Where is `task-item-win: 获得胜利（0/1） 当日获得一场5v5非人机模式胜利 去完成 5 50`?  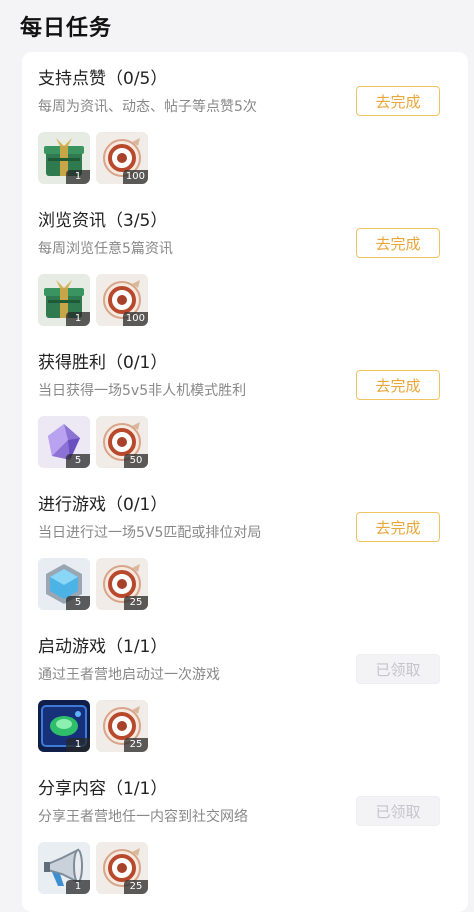
task-item-win: 获得胜利（0/1） 当日获得一场5v5非人机模式胜利 去完成 5 50 is located at coordinates (248, 406).